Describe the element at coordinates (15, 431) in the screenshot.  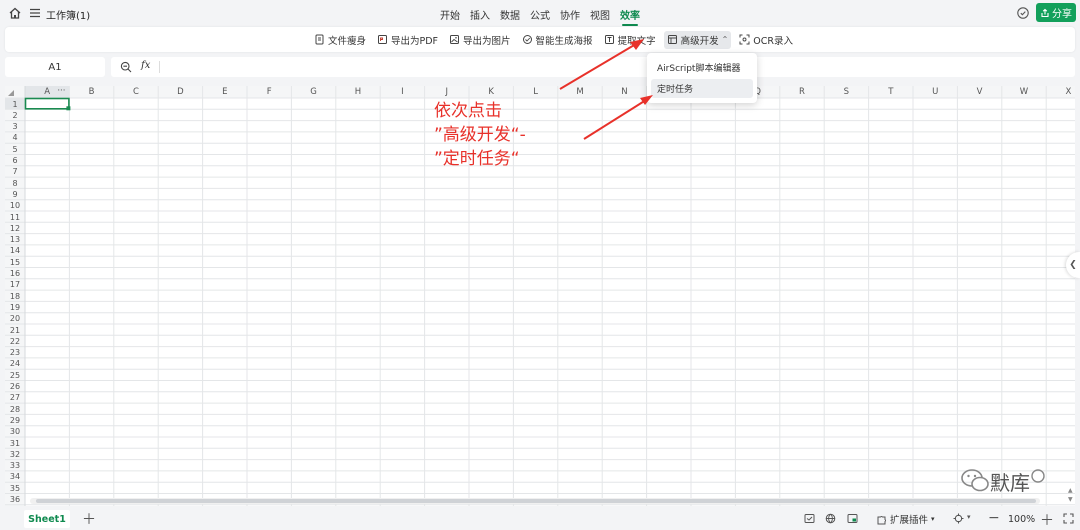
I see `row-header: 30` at that location.